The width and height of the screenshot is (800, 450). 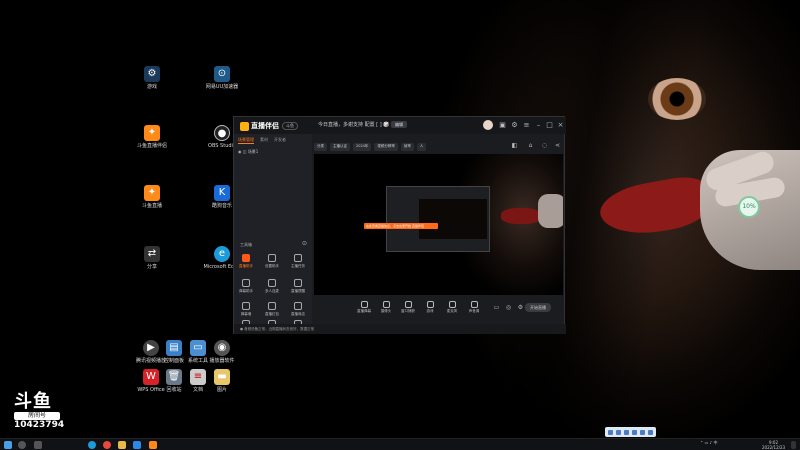 I want to click on settings-icon: ⚙, so click(x=514, y=125).